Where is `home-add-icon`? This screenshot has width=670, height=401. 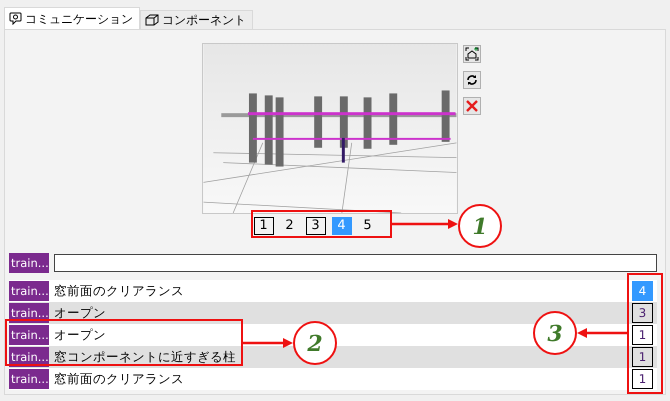 home-add-icon is located at coordinates (471, 54).